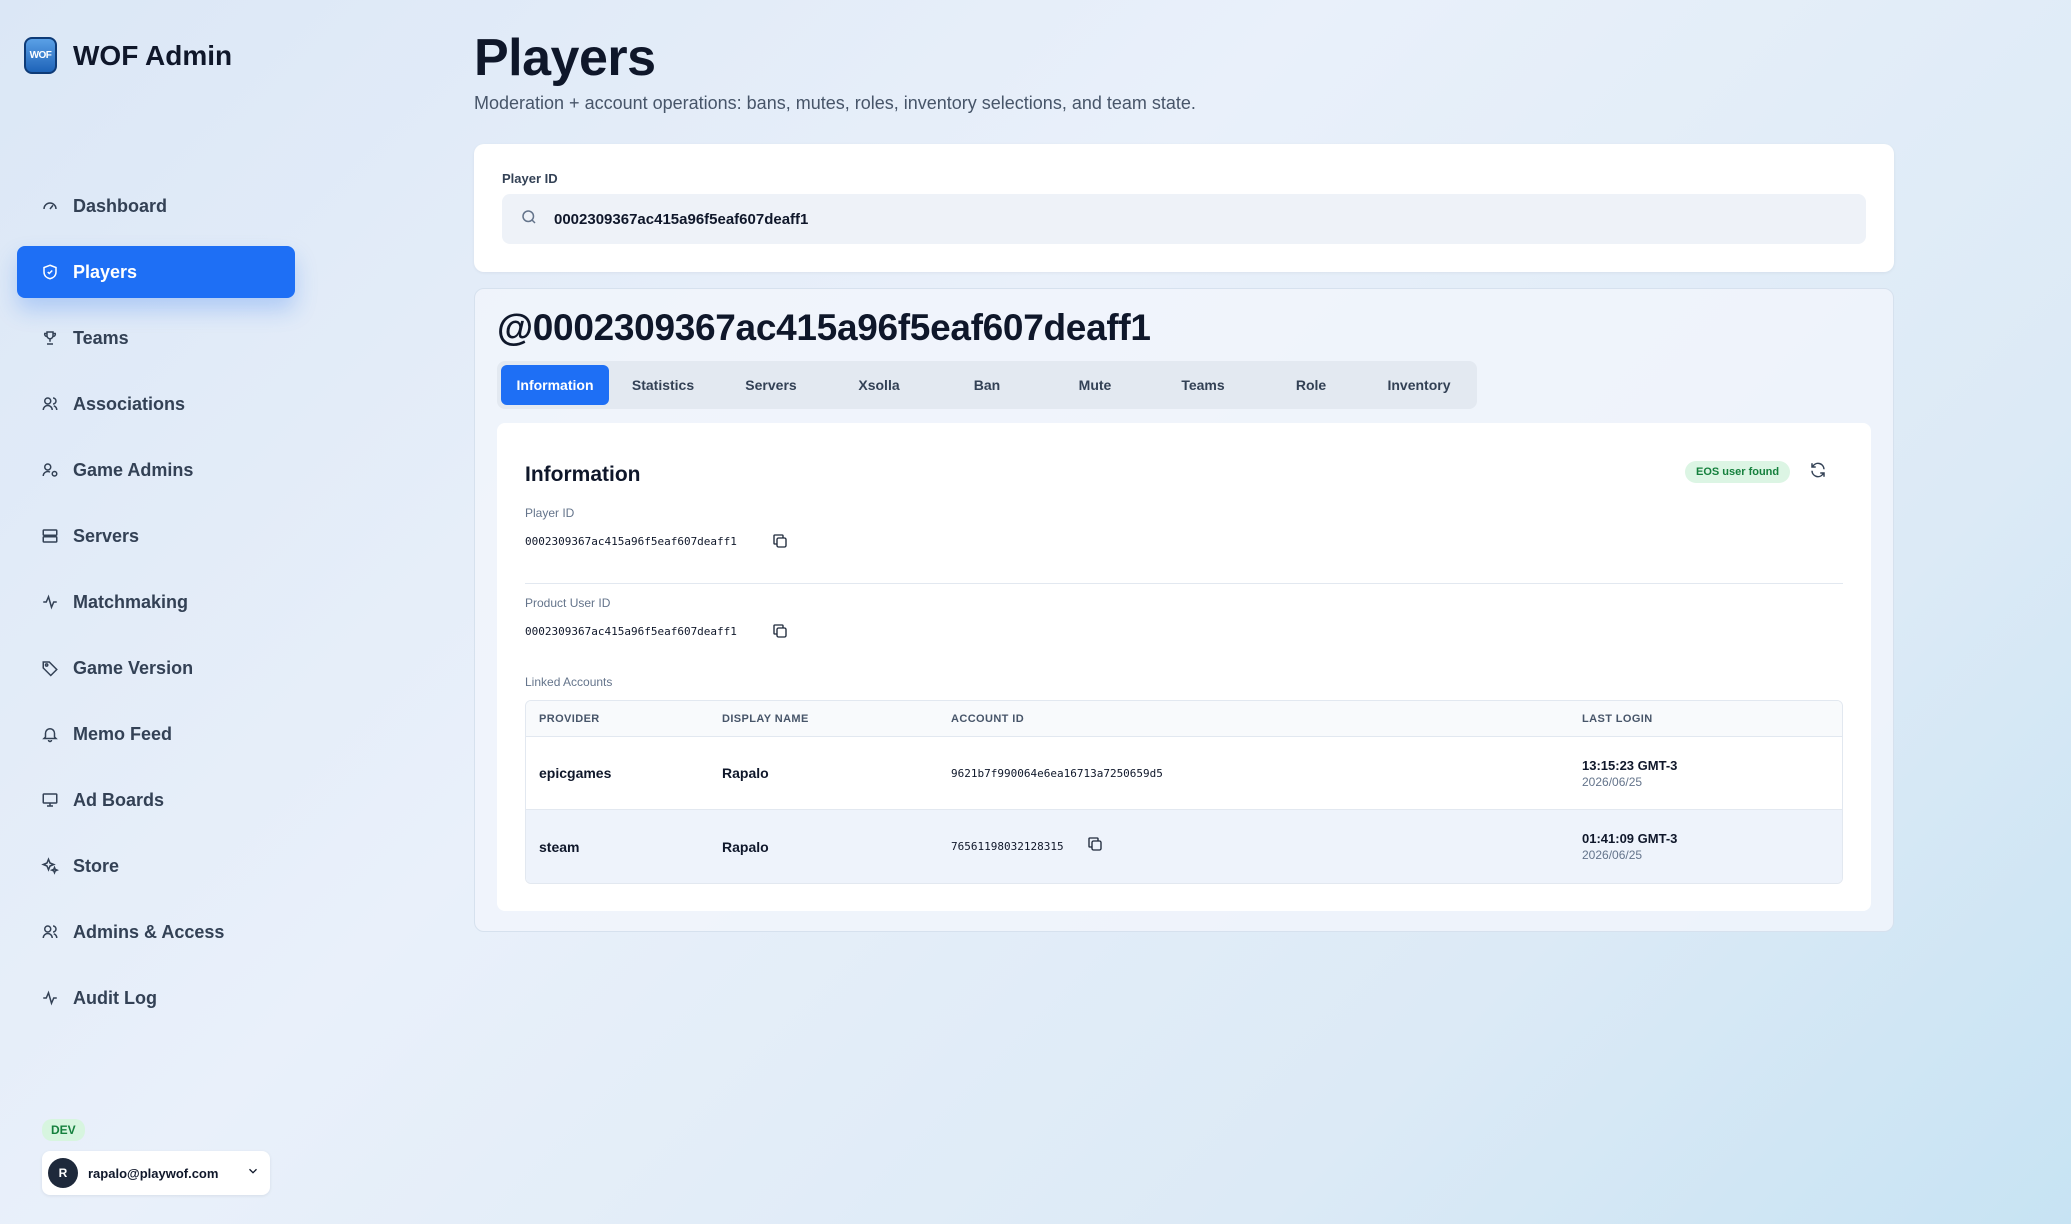  Describe the element at coordinates (253, 1173) in the screenshot. I see `chevron-down-icon` at that location.